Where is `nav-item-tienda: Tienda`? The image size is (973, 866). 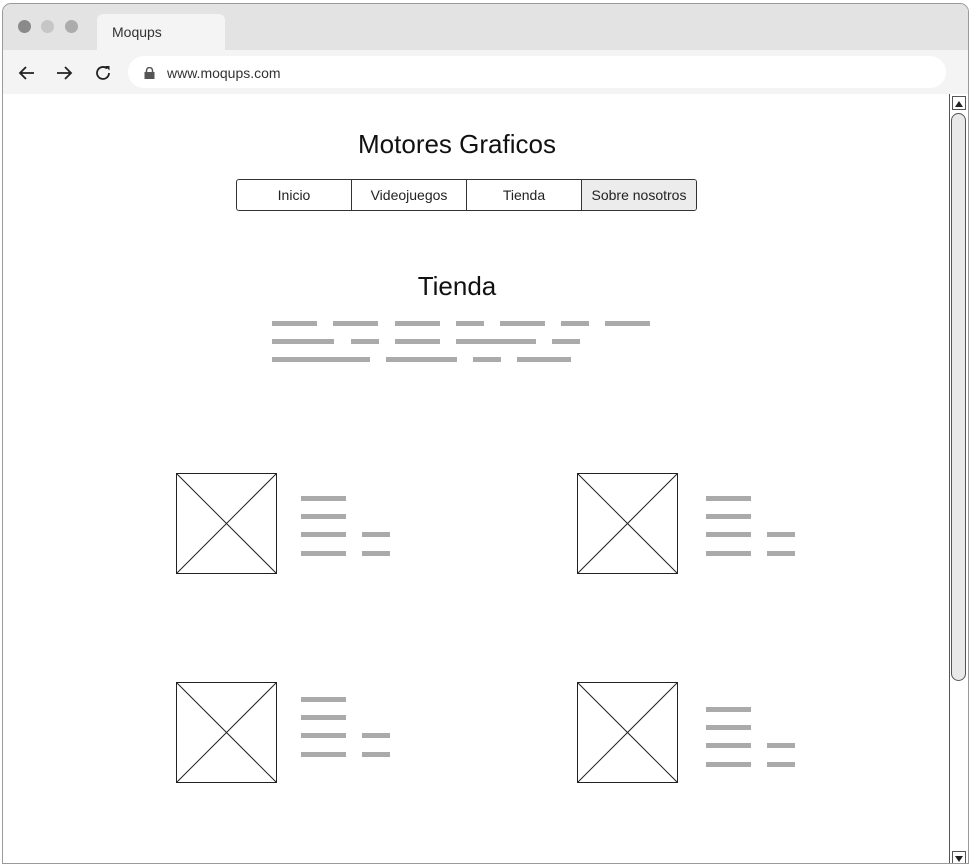
nav-item-tienda: Tienda is located at coordinates (524, 195).